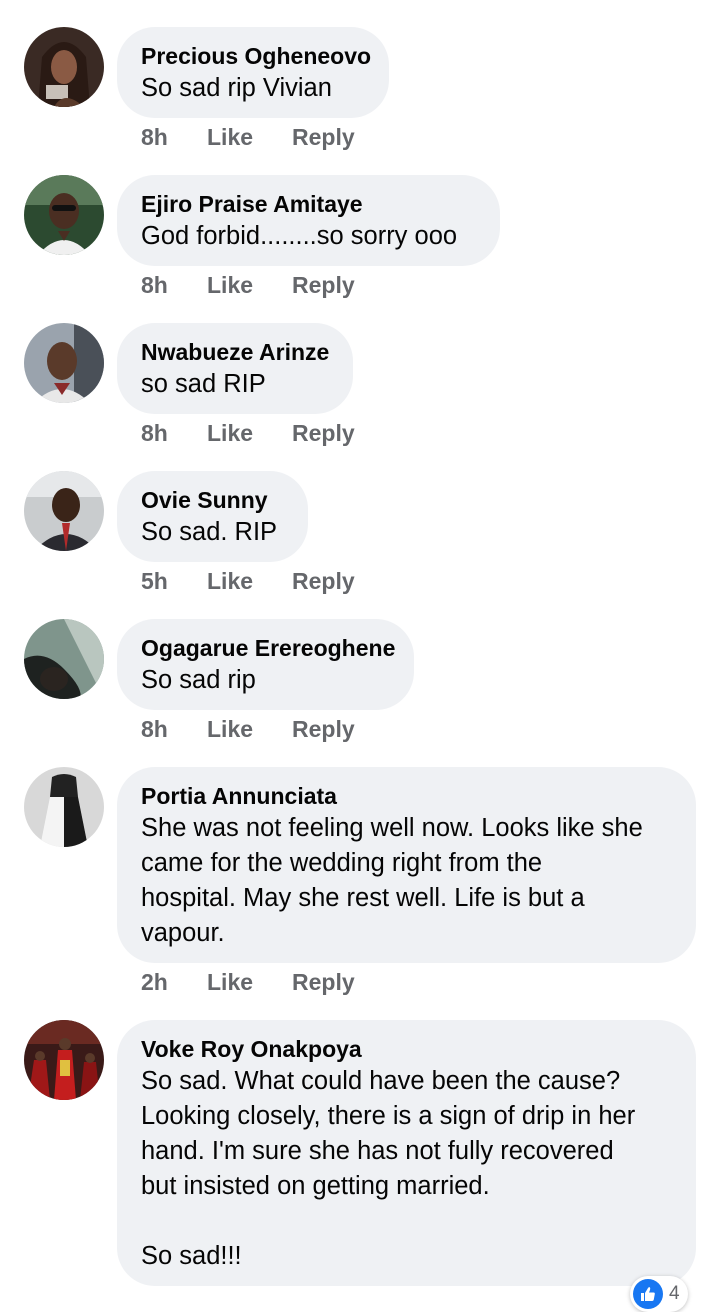 This screenshot has height=1312, width=720. Describe the element at coordinates (315, 1186) in the screenshot. I see `comment-text-line: but insisted on getting married.` at that location.